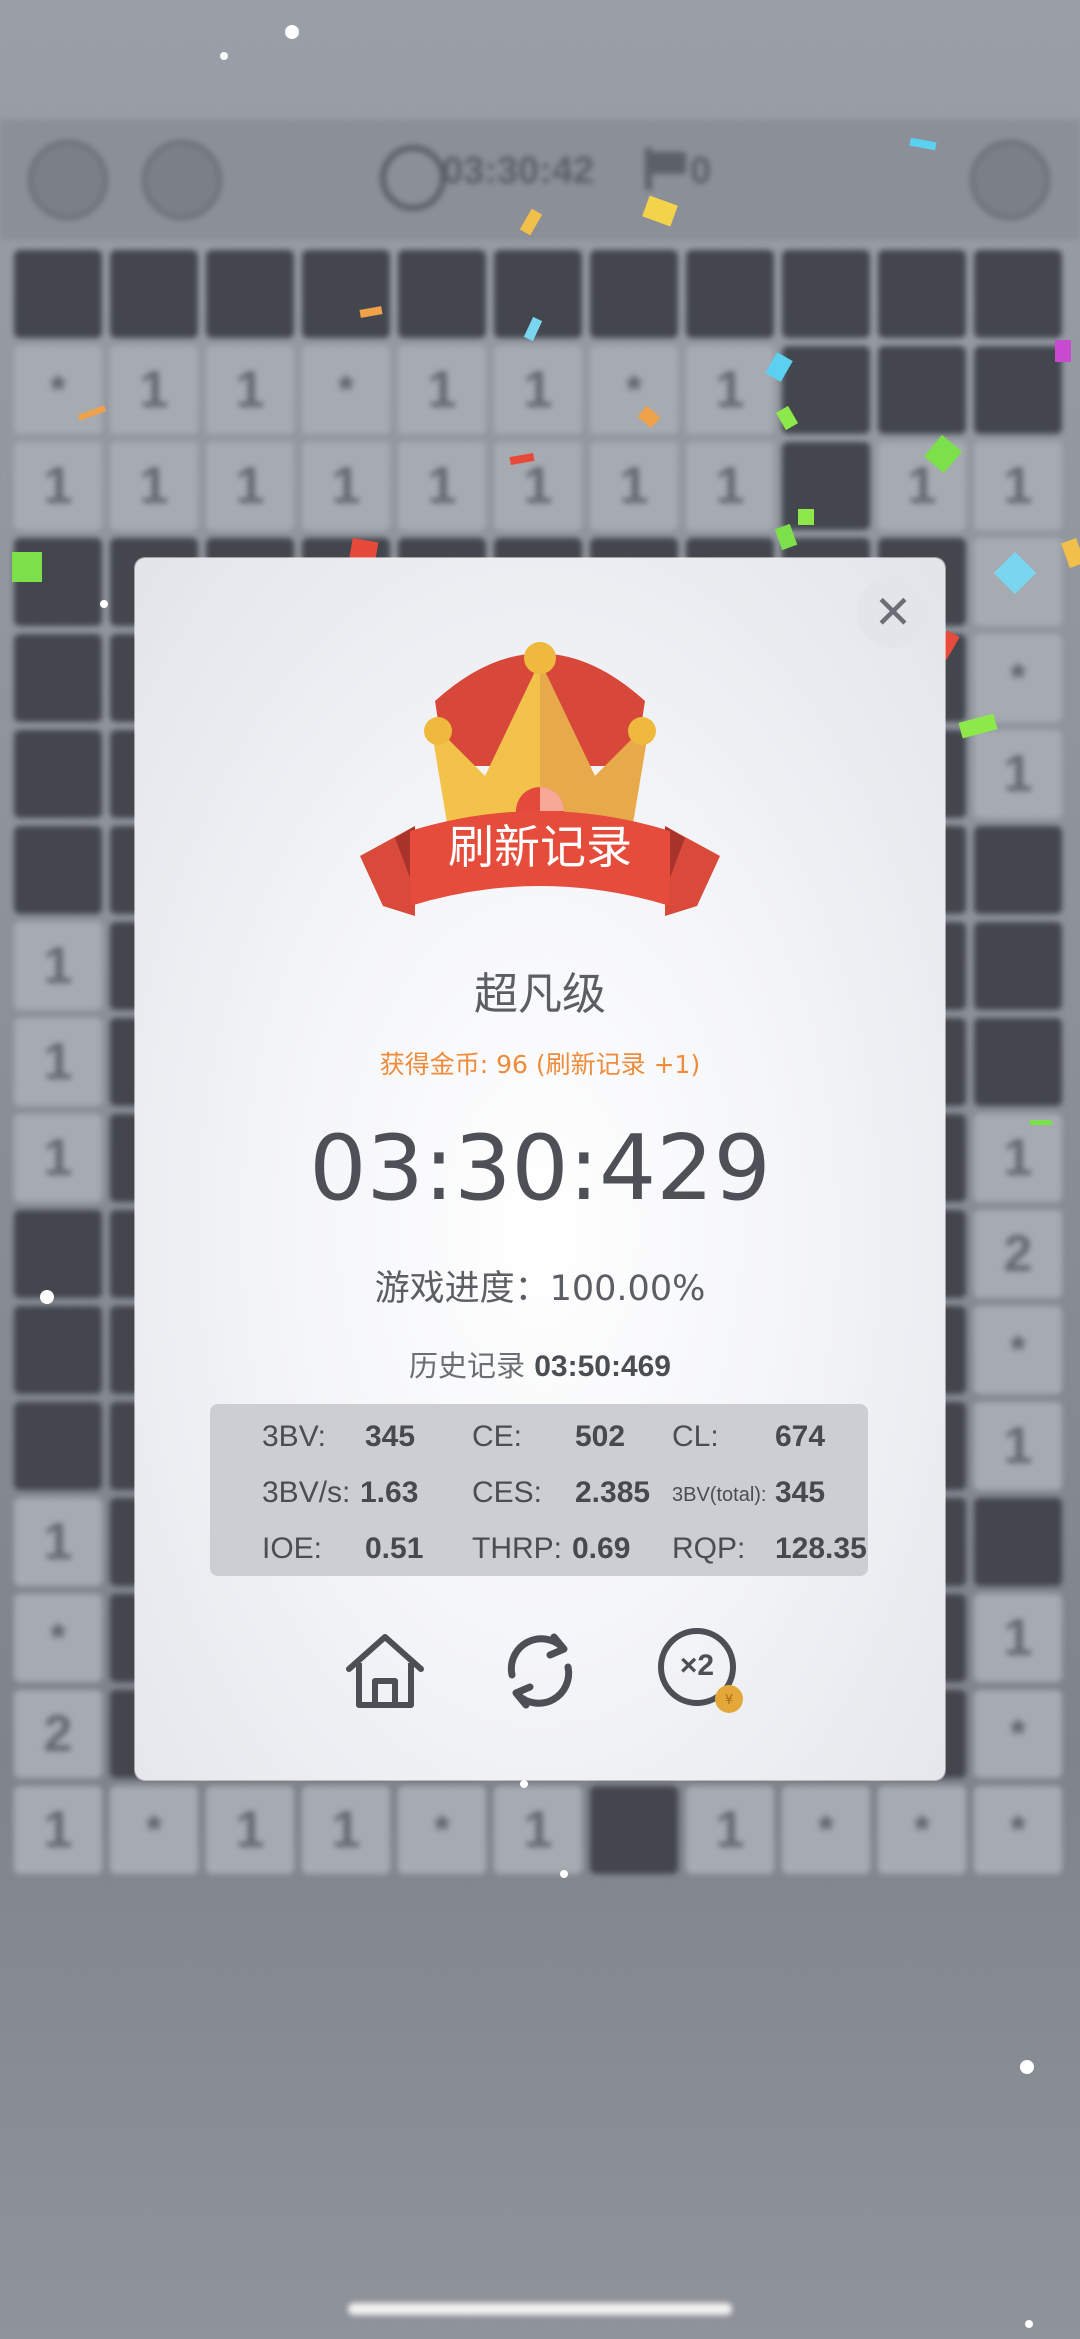  Describe the element at coordinates (540, 781) in the screenshot. I see `crown-banner: 刷新记录` at that location.